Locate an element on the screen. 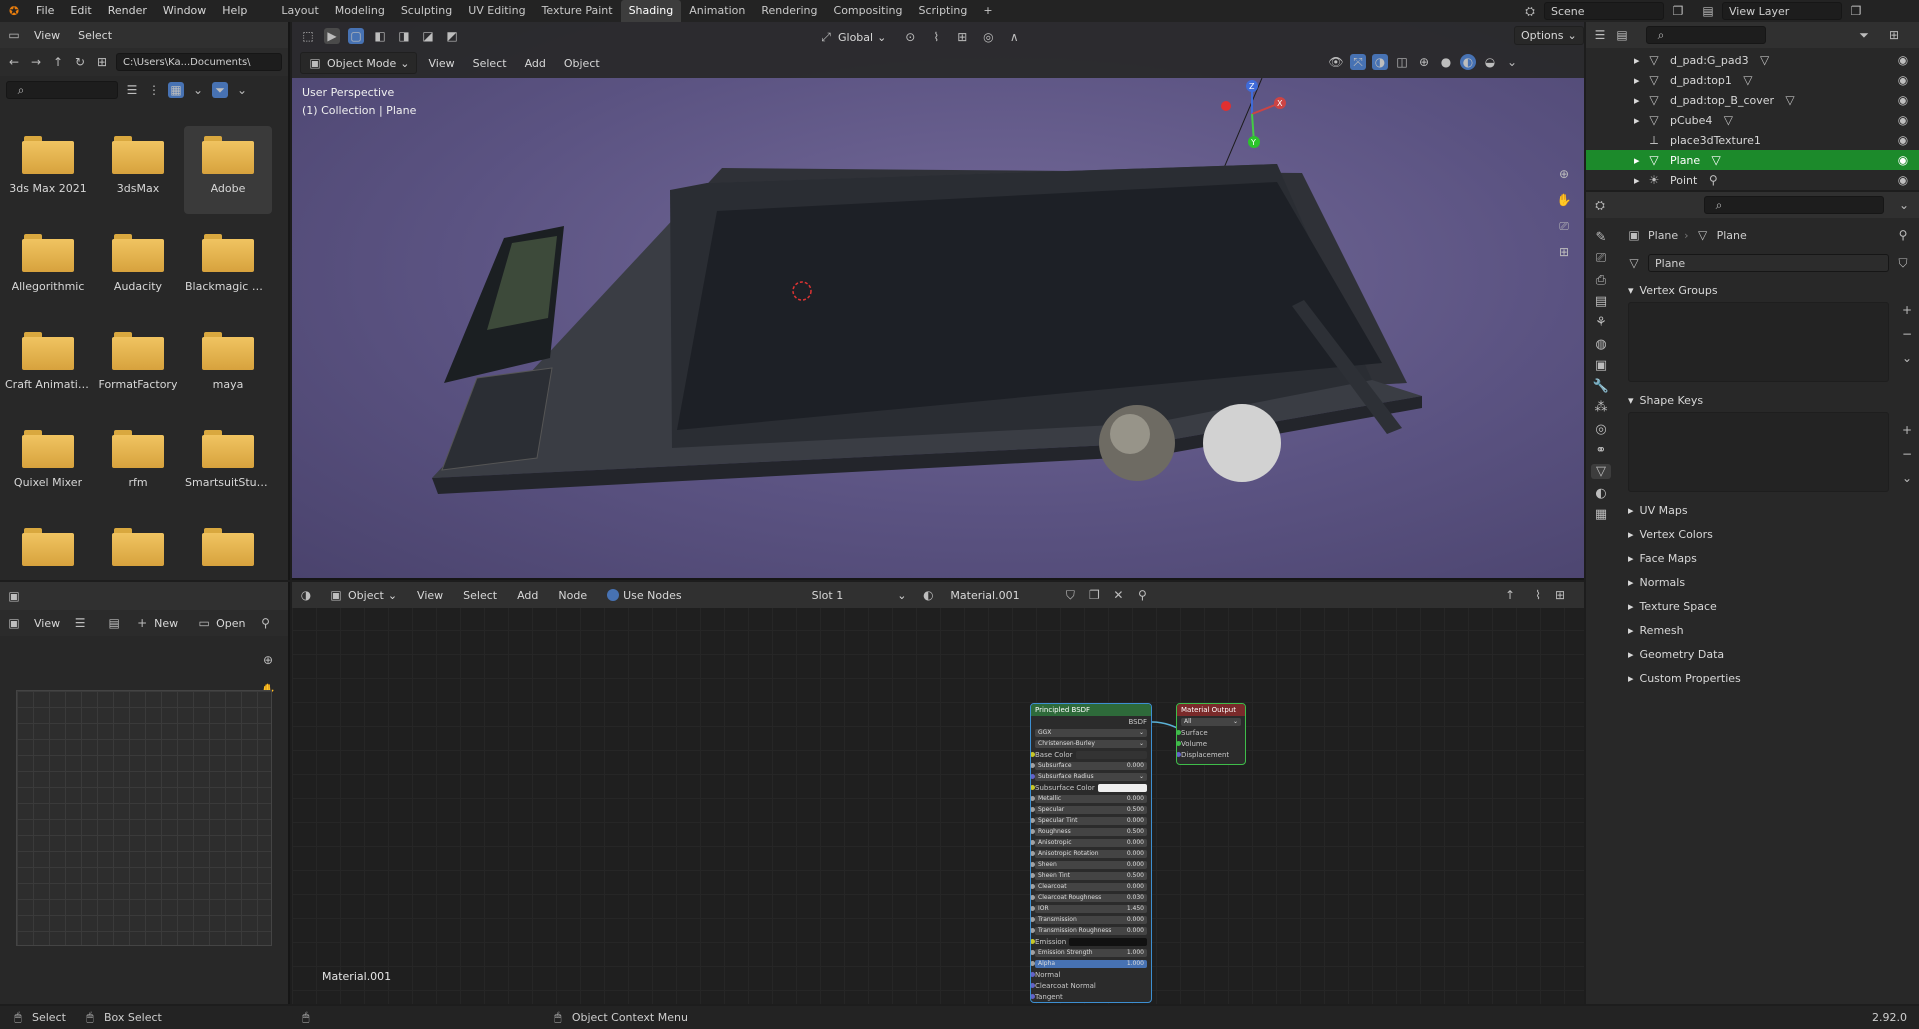  output-tab-icon: ⎙ is located at coordinates (1601, 280).